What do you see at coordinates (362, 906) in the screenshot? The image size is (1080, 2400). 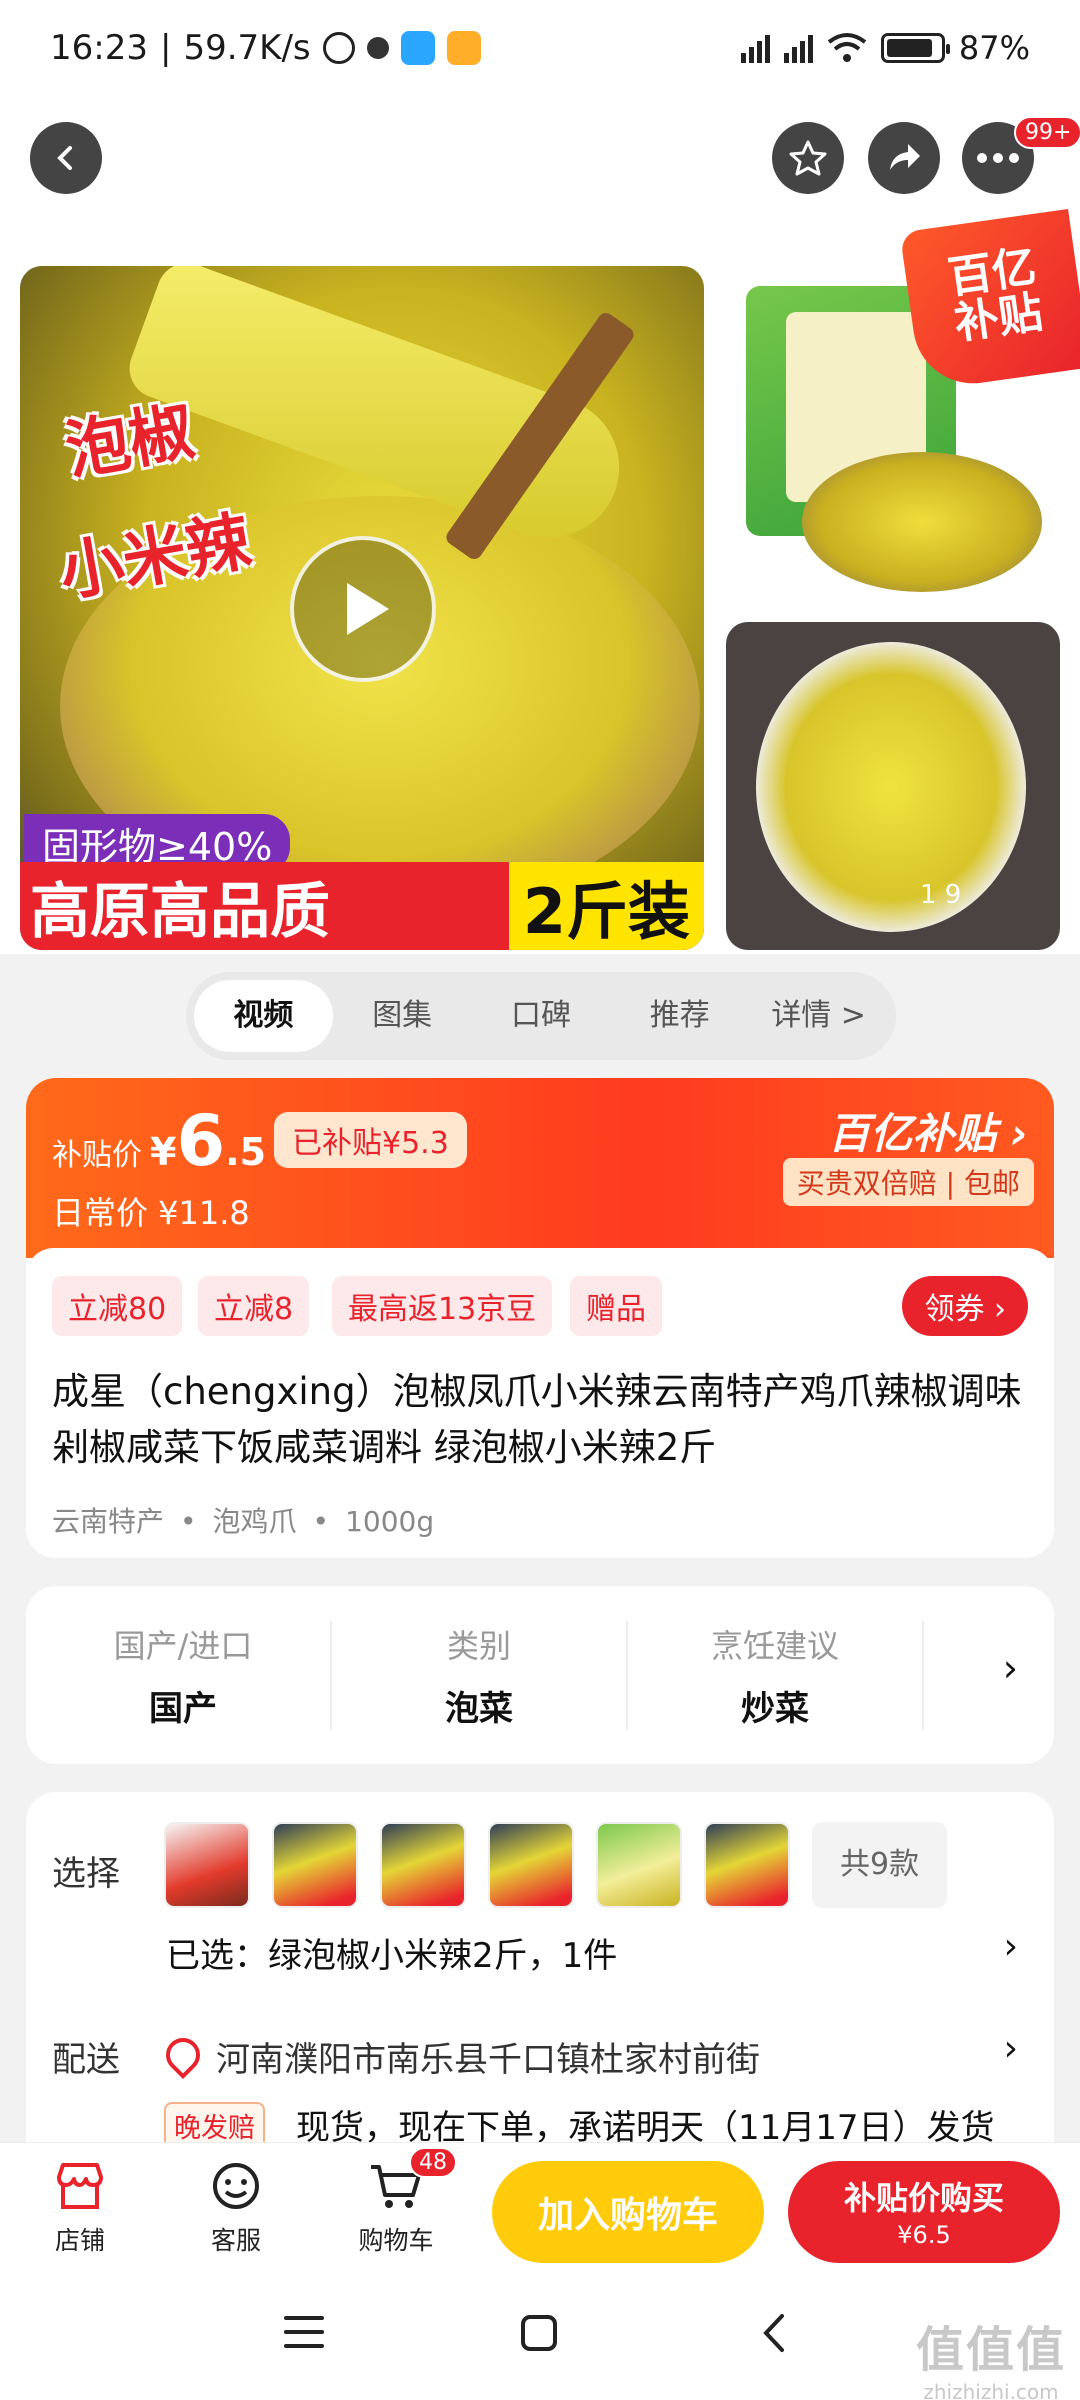 I see `image-banner: 高原高品质 2斤装` at bounding box center [362, 906].